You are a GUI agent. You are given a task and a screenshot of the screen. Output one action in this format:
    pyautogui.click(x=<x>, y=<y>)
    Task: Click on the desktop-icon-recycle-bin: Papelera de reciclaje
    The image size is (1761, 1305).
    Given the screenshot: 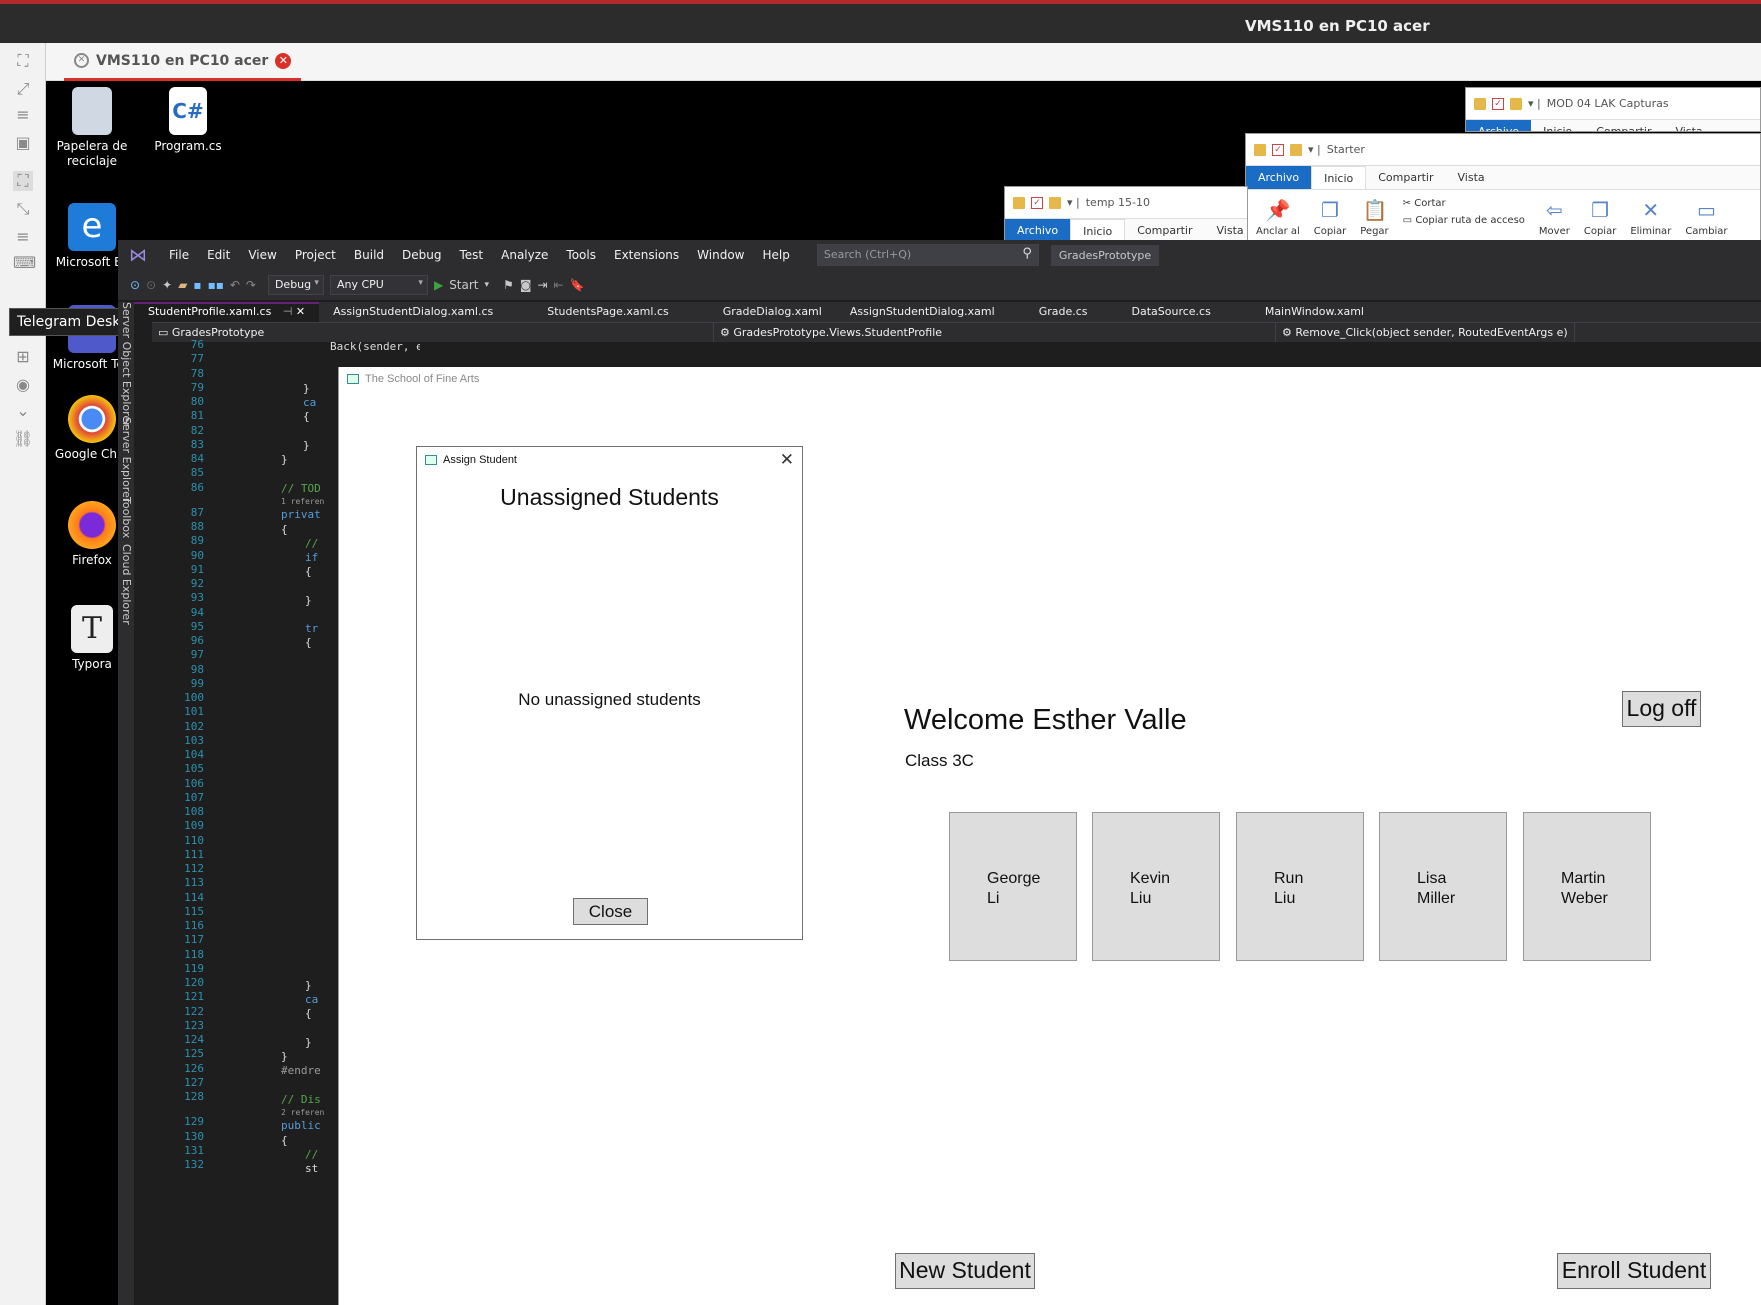 What is the action you would take?
    pyautogui.click(x=92, y=128)
    